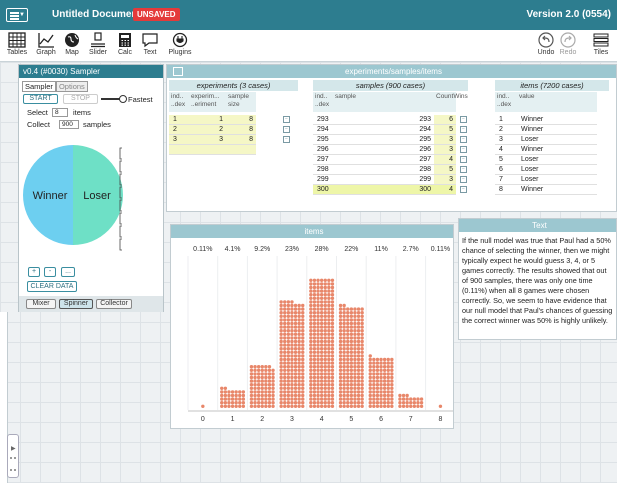  What do you see at coordinates (383, 170) in the screenshot?
I see `sample-row-cell: 298` at bounding box center [383, 170].